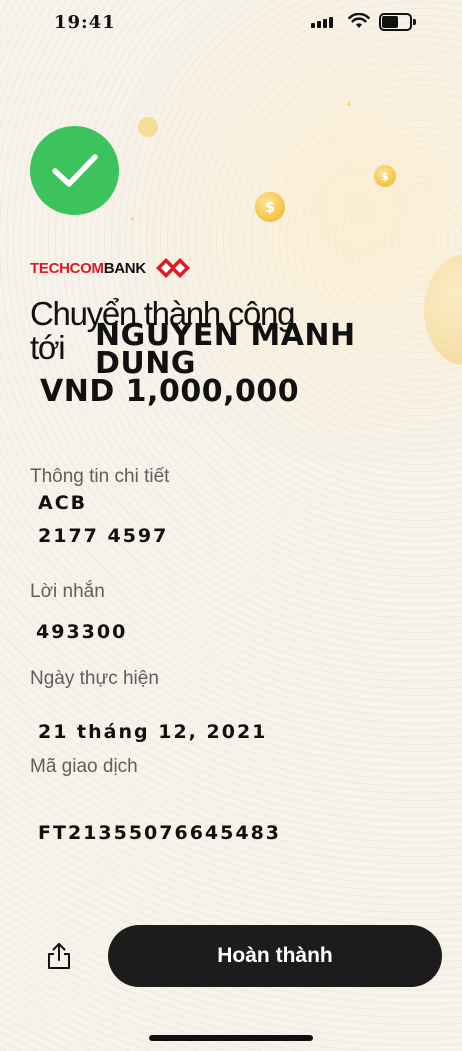 The height and width of the screenshot is (1051, 462). What do you see at coordinates (323, 22) in the screenshot?
I see `cellular-signal-icon` at bounding box center [323, 22].